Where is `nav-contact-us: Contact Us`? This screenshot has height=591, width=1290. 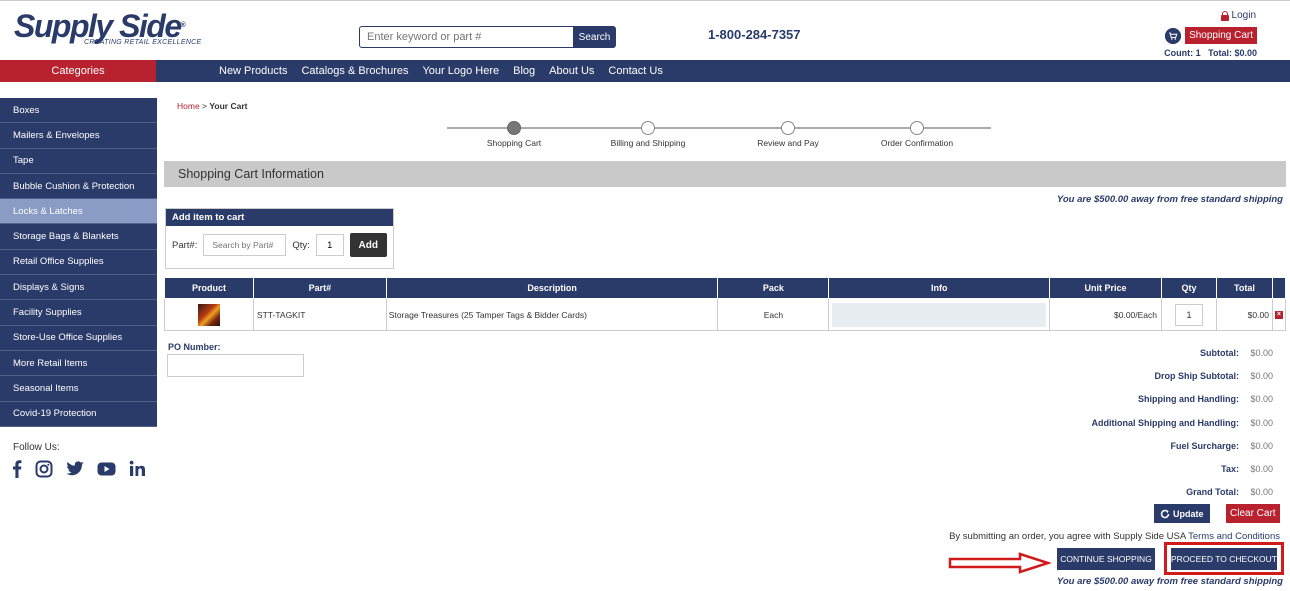 nav-contact-us: Contact Us is located at coordinates (635, 71).